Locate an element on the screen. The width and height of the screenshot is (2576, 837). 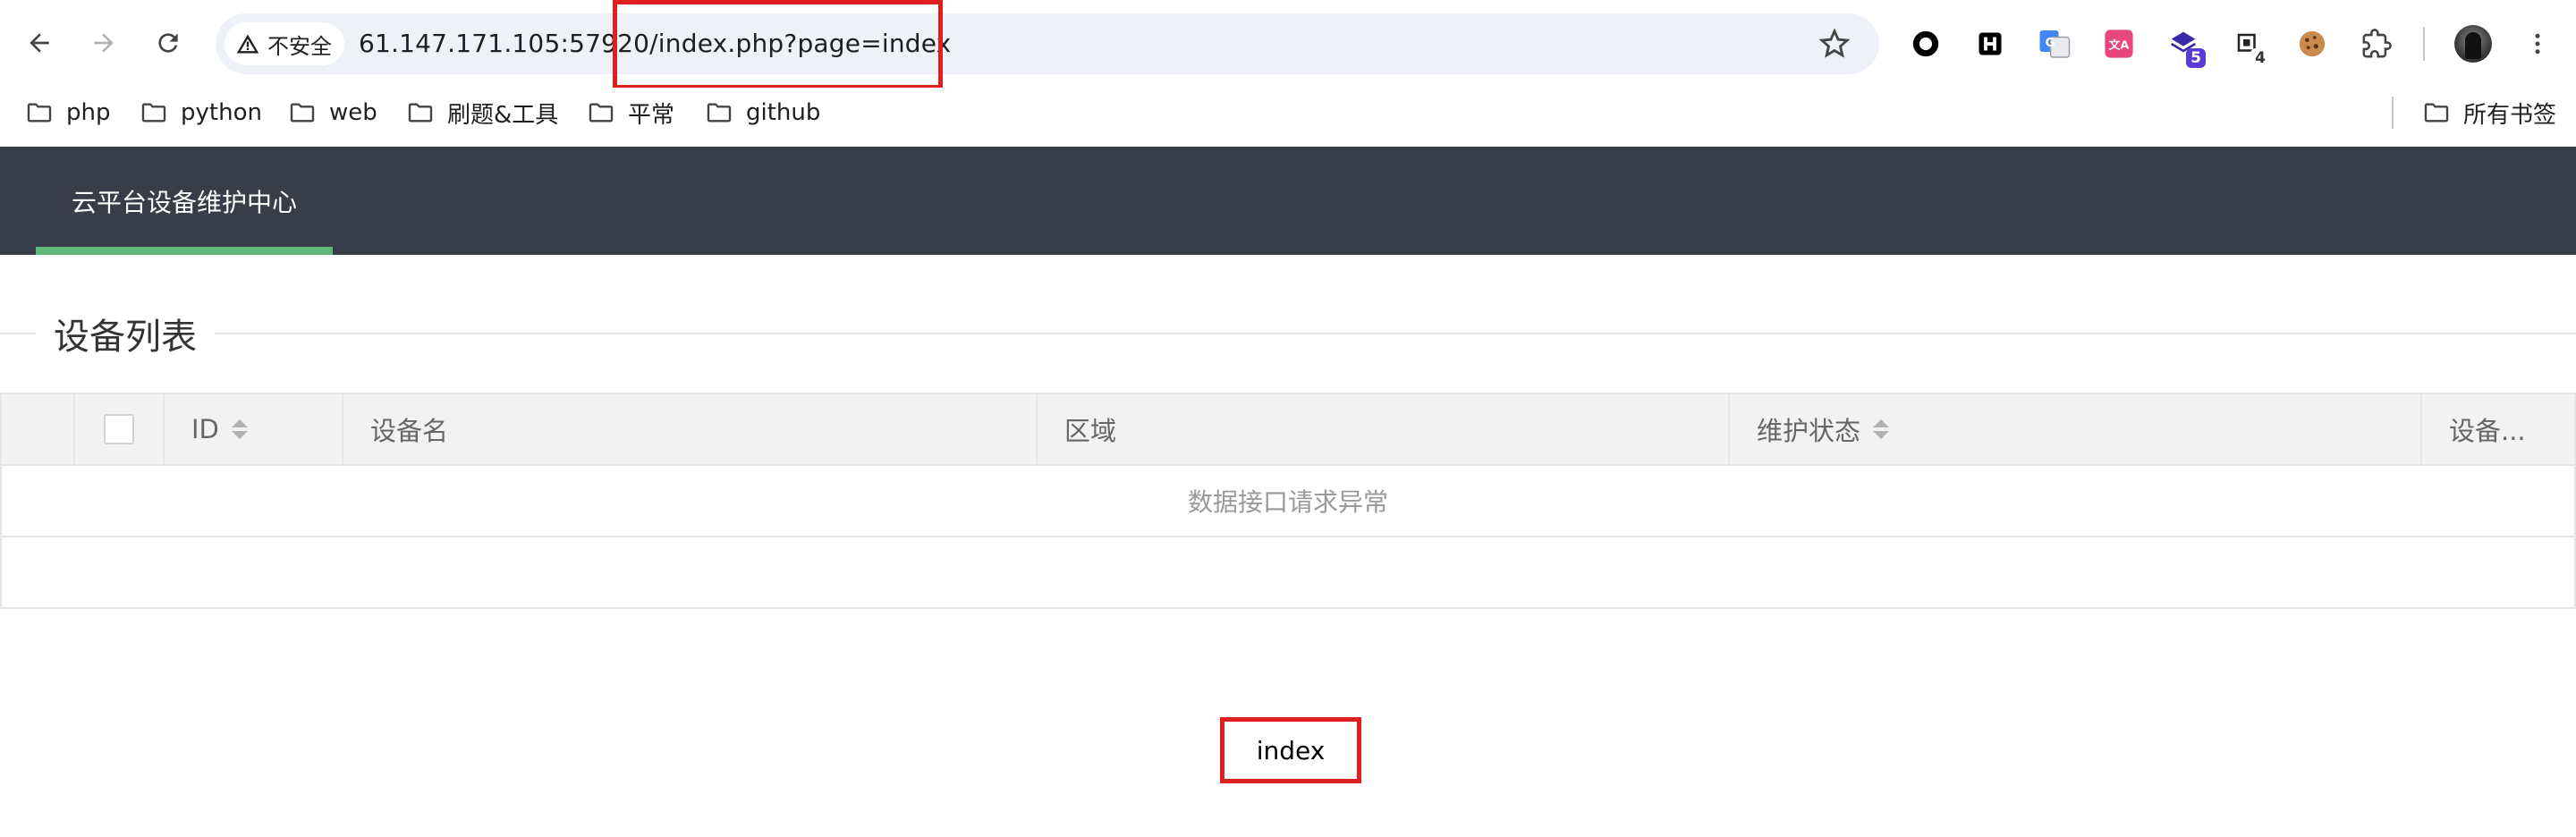
table-blank-row is located at coordinates (1288, 572).